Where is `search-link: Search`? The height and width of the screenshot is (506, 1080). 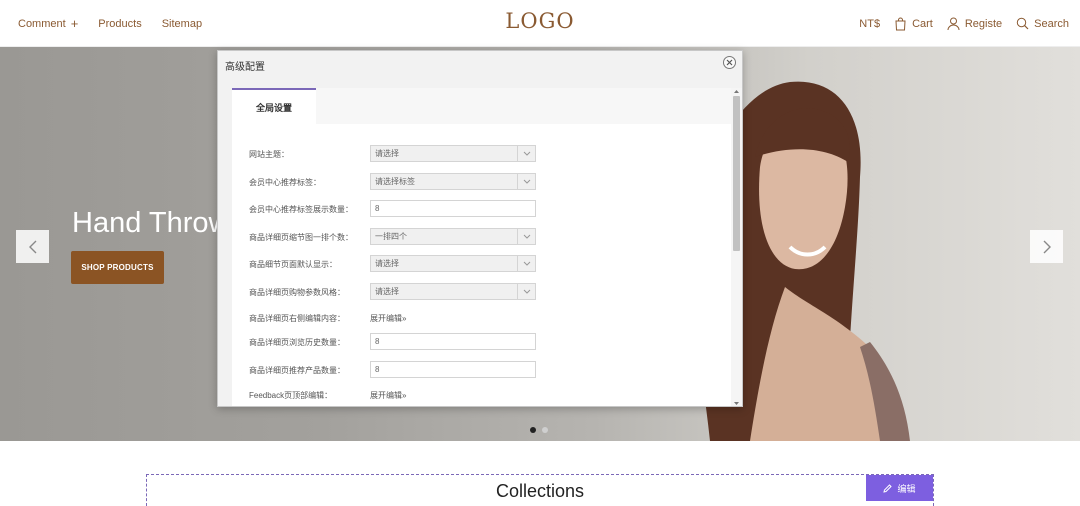 search-link: Search is located at coordinates (1042, 24).